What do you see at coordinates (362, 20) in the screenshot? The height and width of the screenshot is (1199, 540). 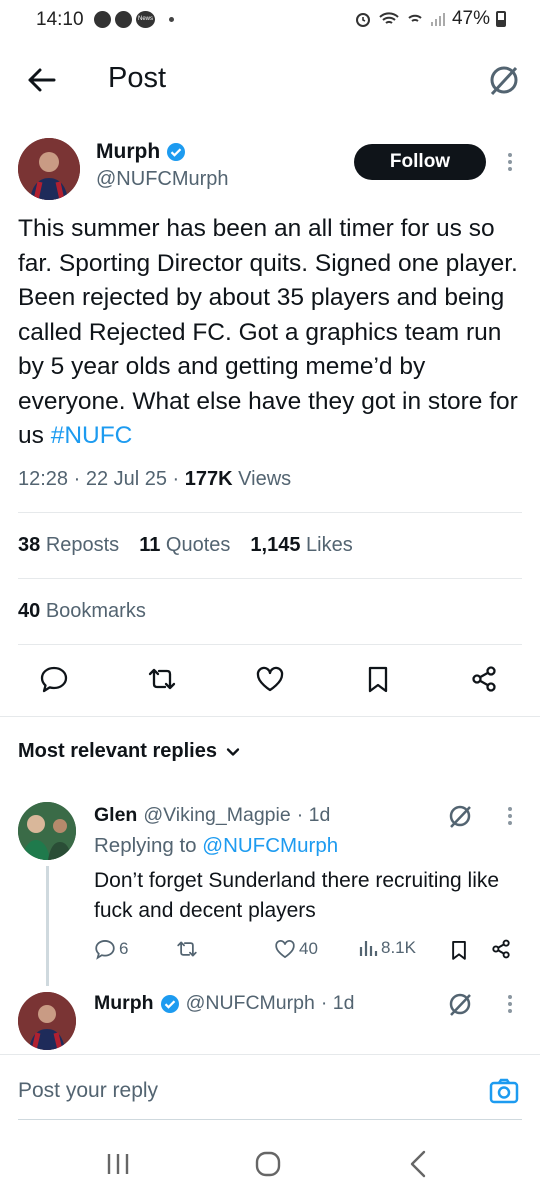 I see `alarm-icon` at bounding box center [362, 20].